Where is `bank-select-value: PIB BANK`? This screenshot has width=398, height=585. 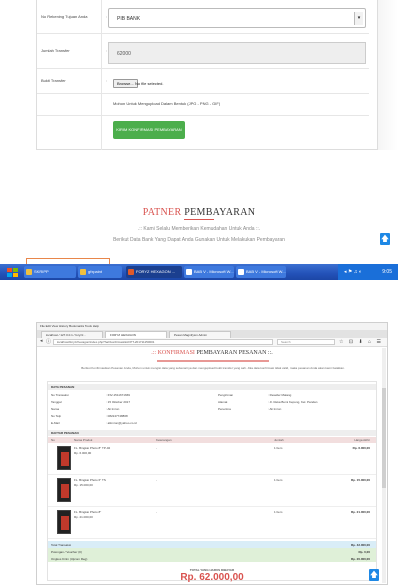 bank-select-value: PIB BANK is located at coordinates (129, 19).